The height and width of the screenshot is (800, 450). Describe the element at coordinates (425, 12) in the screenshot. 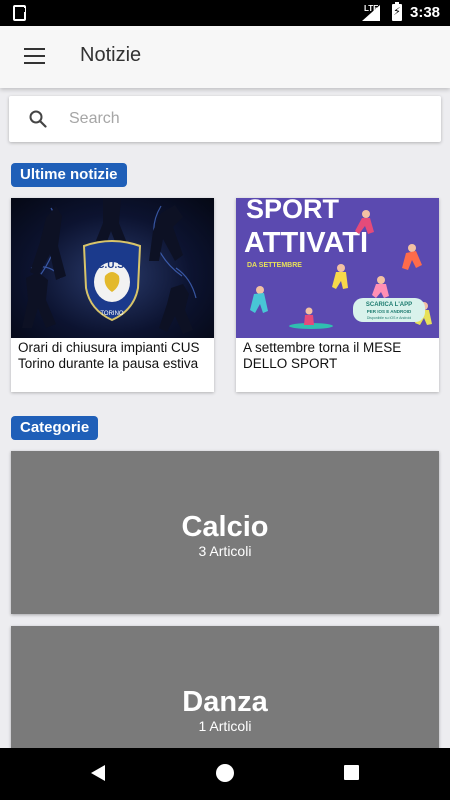

I see `status-time: 3:38` at that location.